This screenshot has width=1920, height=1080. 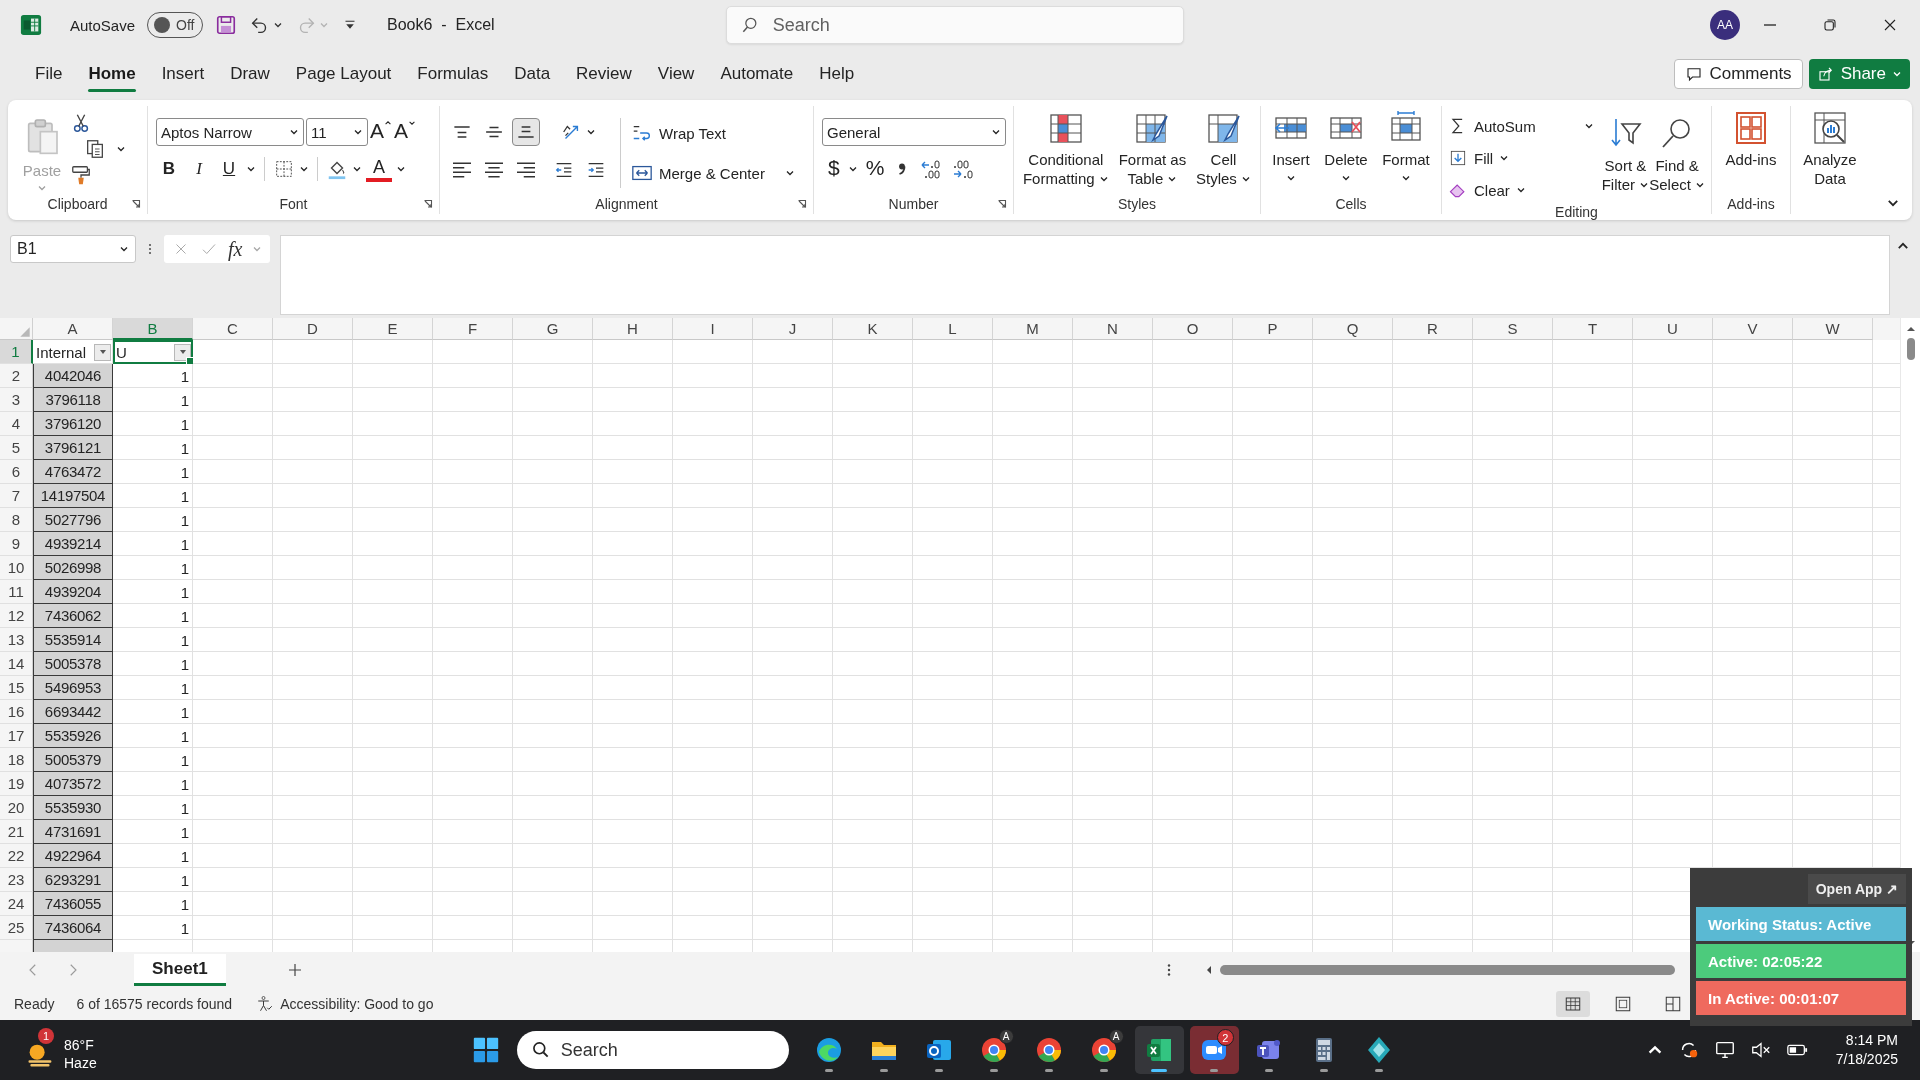 I want to click on column-header: J, so click(x=793, y=329).